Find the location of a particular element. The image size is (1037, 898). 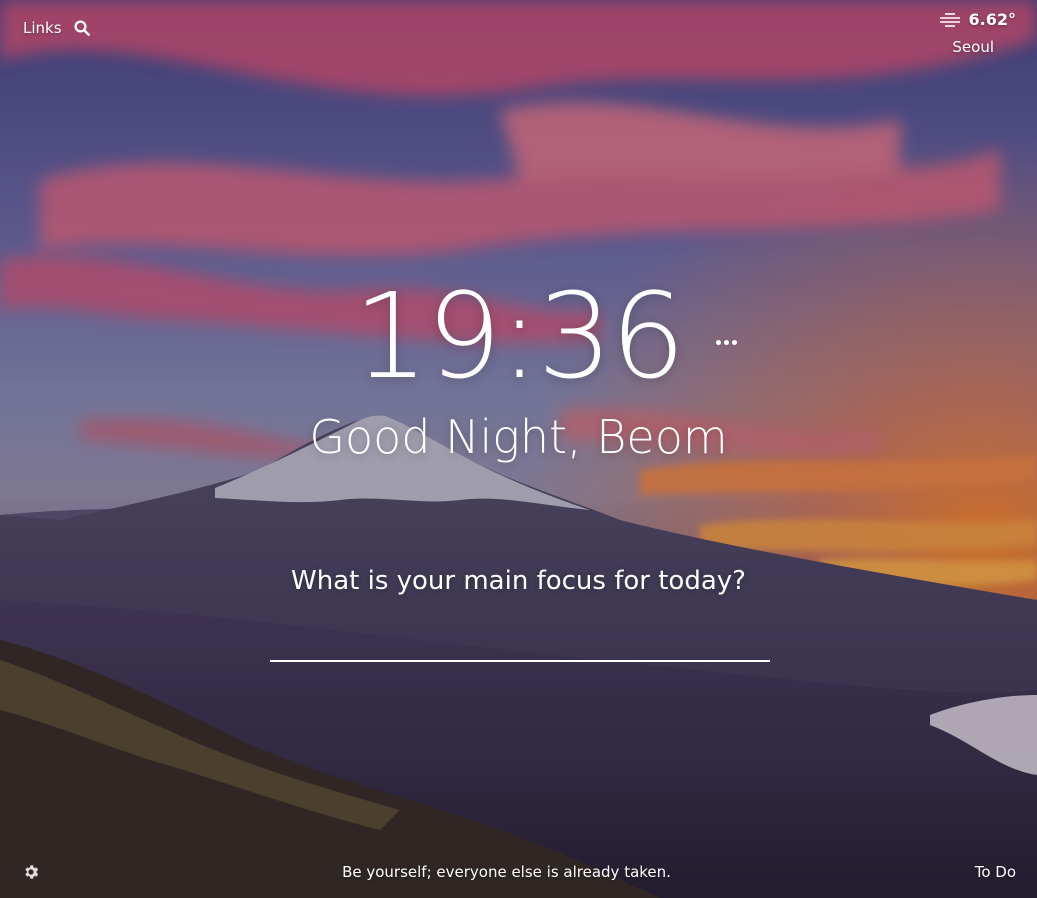

weather-temperature: 6.62° is located at coordinates (992, 19).